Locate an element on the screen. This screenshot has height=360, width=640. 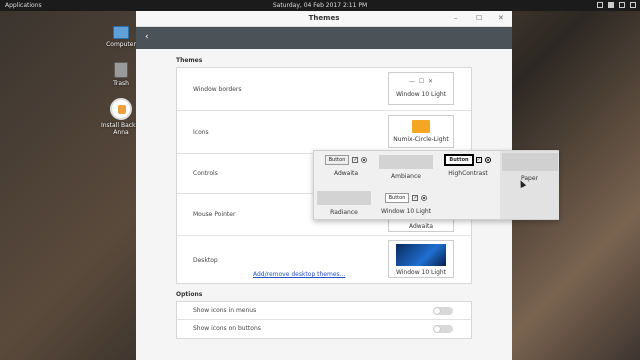
close-icon: ✕ is located at coordinates (501, 18).